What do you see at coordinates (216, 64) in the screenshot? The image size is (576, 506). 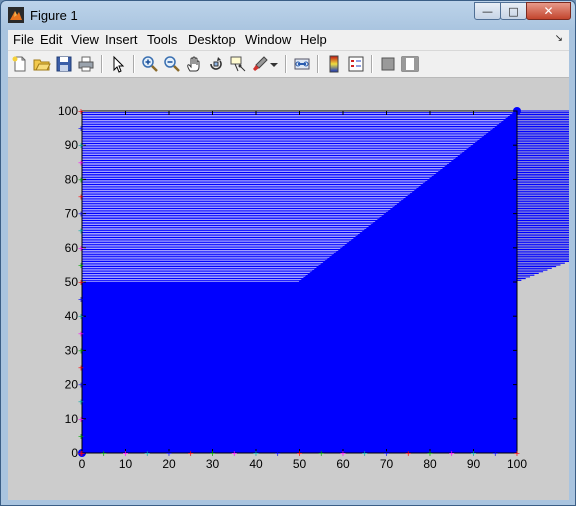 I see `rotate-3d-icon` at bounding box center [216, 64].